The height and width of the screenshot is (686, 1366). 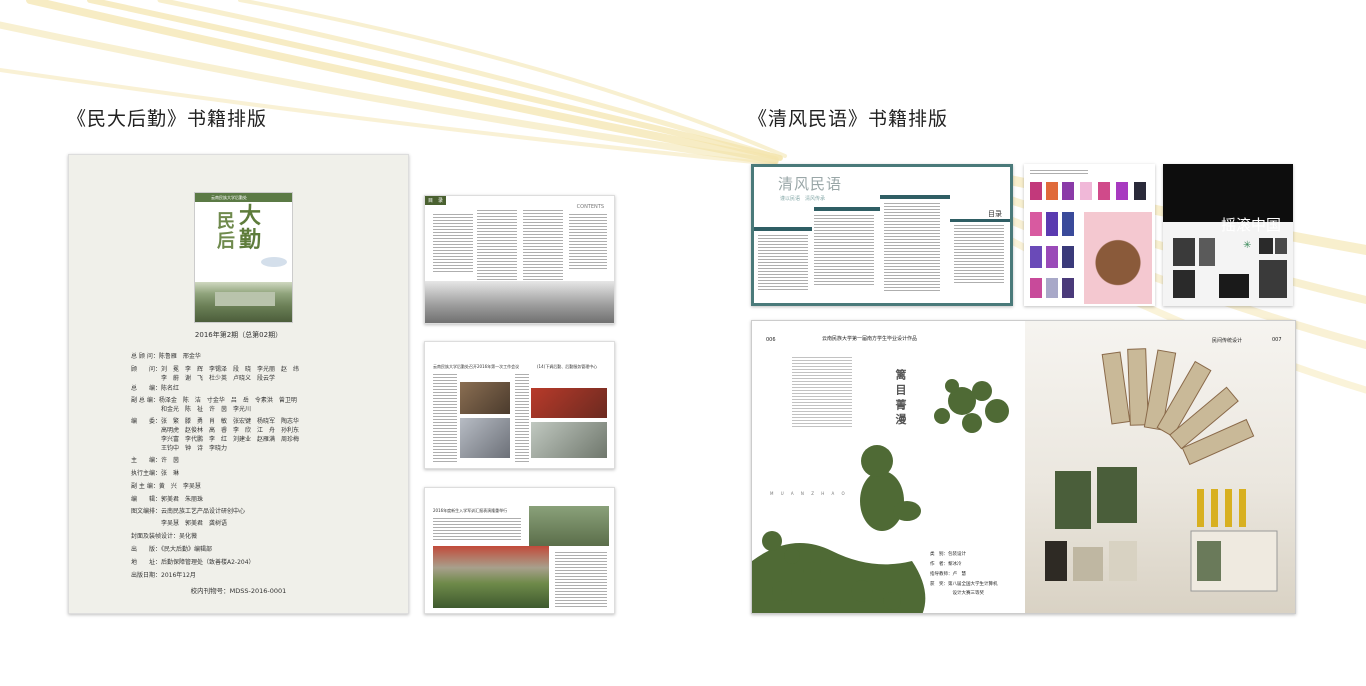 I want to click on news2-headline: 2016年度新生入学军训汇报表演隆重举行, so click(x=470, y=510).